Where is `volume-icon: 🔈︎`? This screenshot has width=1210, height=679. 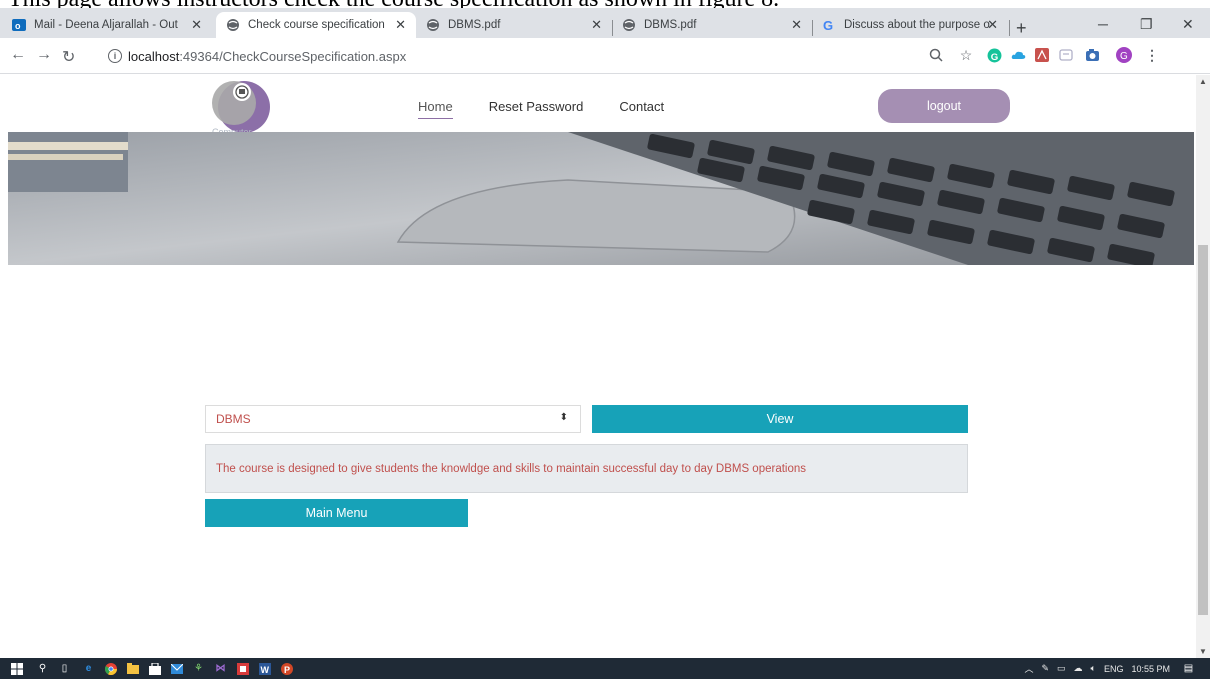
volume-icon: 🔈︎ is located at coordinates (1093, 668).